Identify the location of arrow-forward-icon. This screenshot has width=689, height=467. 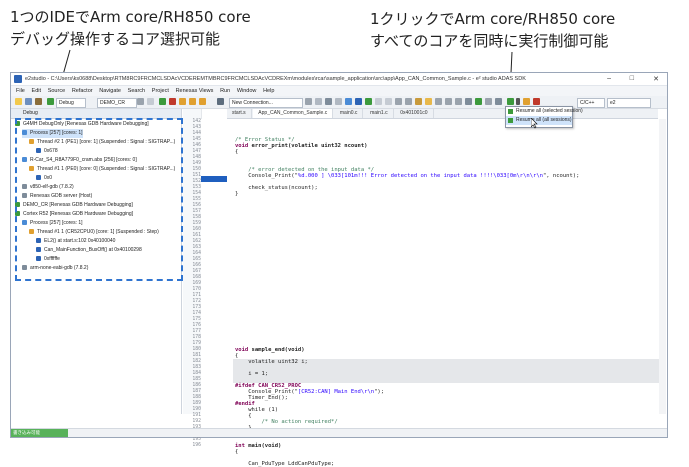
(388, 101).